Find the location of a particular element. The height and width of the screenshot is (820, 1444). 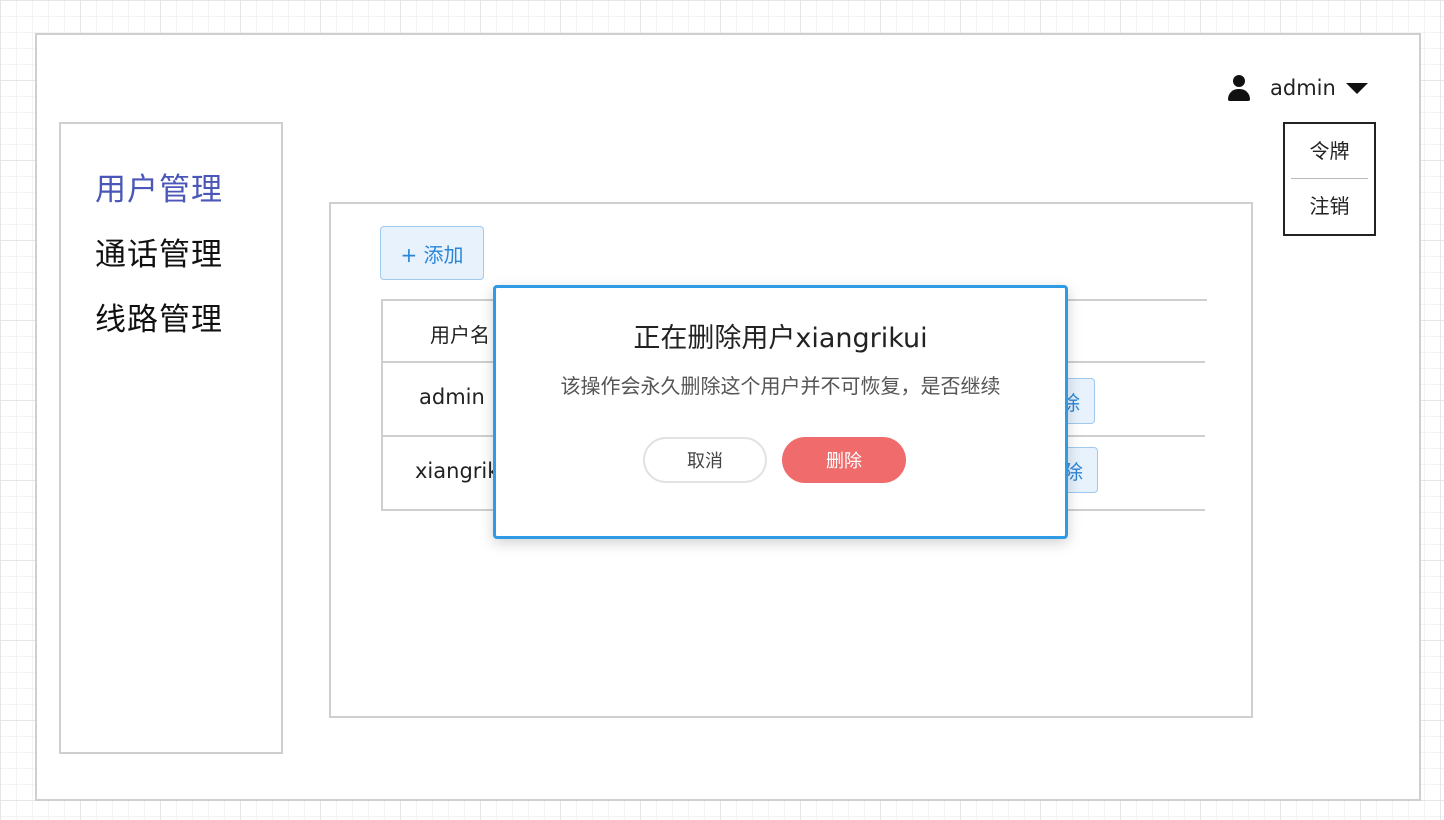

sidebar-item-user-management: 用户管理 is located at coordinates (159, 186).